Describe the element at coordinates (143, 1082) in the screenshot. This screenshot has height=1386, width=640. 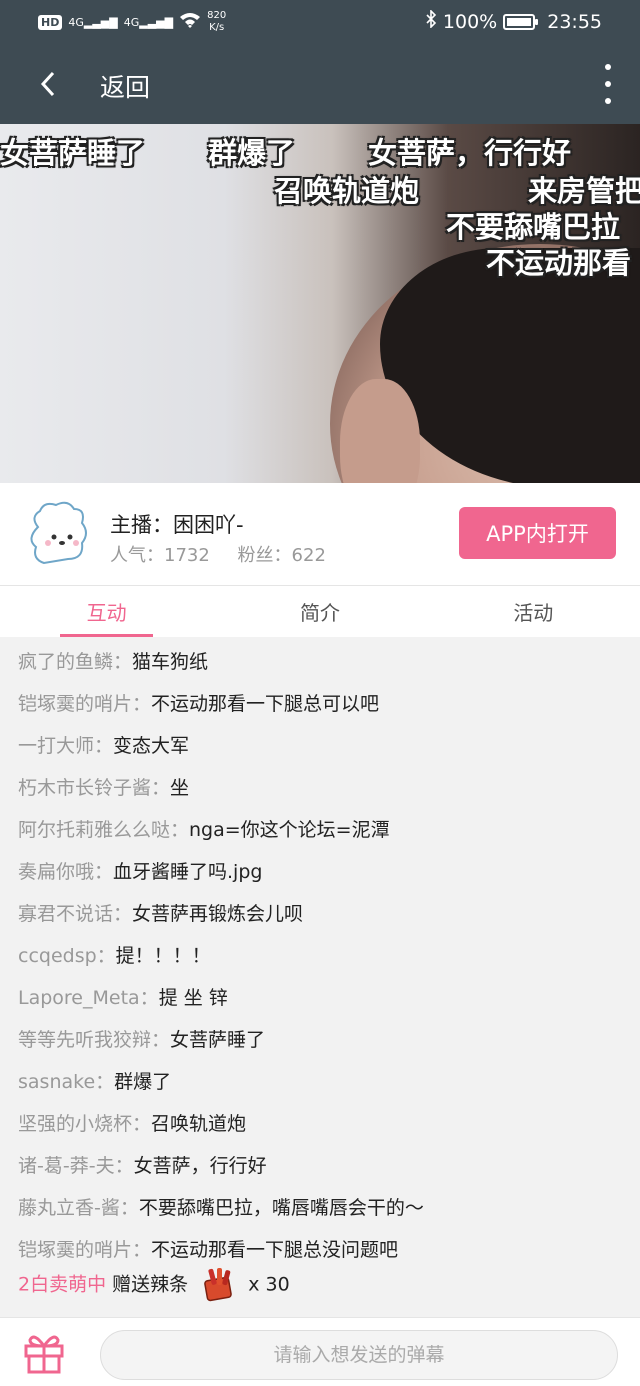
I see `chat-text: 群爆了` at that location.